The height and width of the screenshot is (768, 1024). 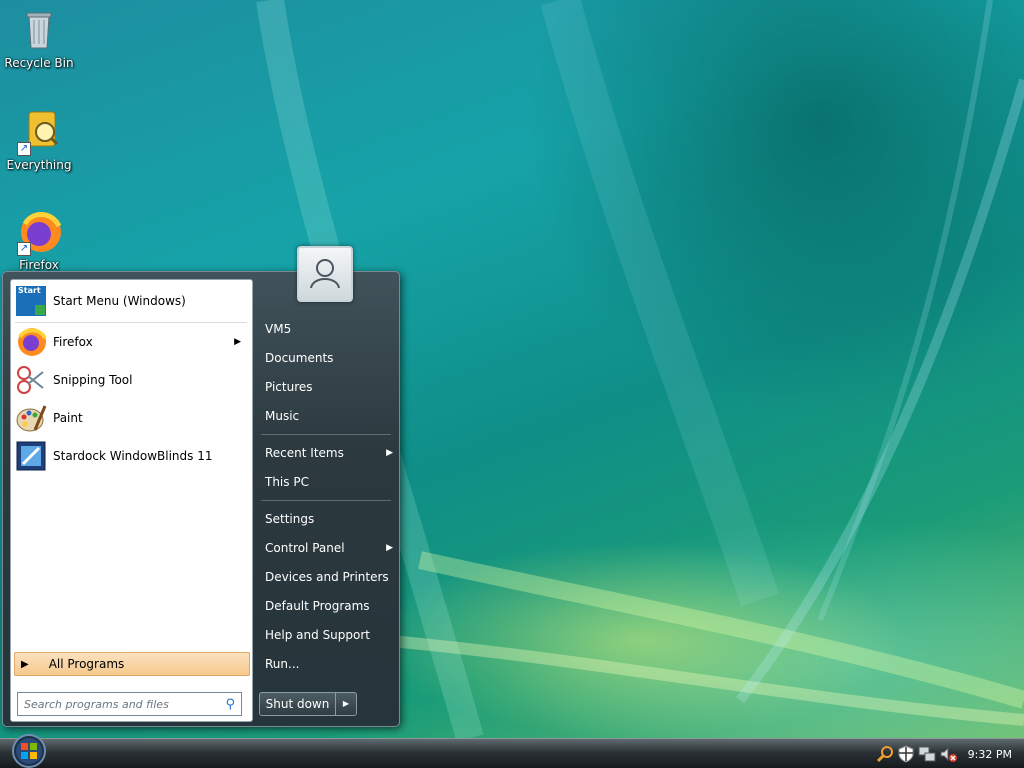 What do you see at coordinates (885, 754) in the screenshot?
I see `search-icon` at bounding box center [885, 754].